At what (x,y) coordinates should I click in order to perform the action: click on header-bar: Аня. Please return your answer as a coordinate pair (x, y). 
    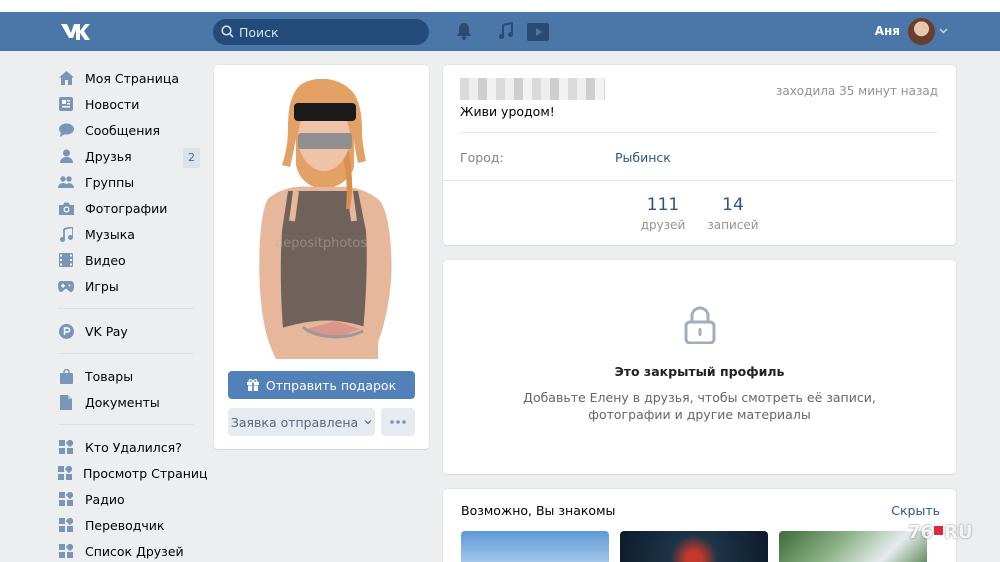
    Looking at the image, I should click on (500, 31).